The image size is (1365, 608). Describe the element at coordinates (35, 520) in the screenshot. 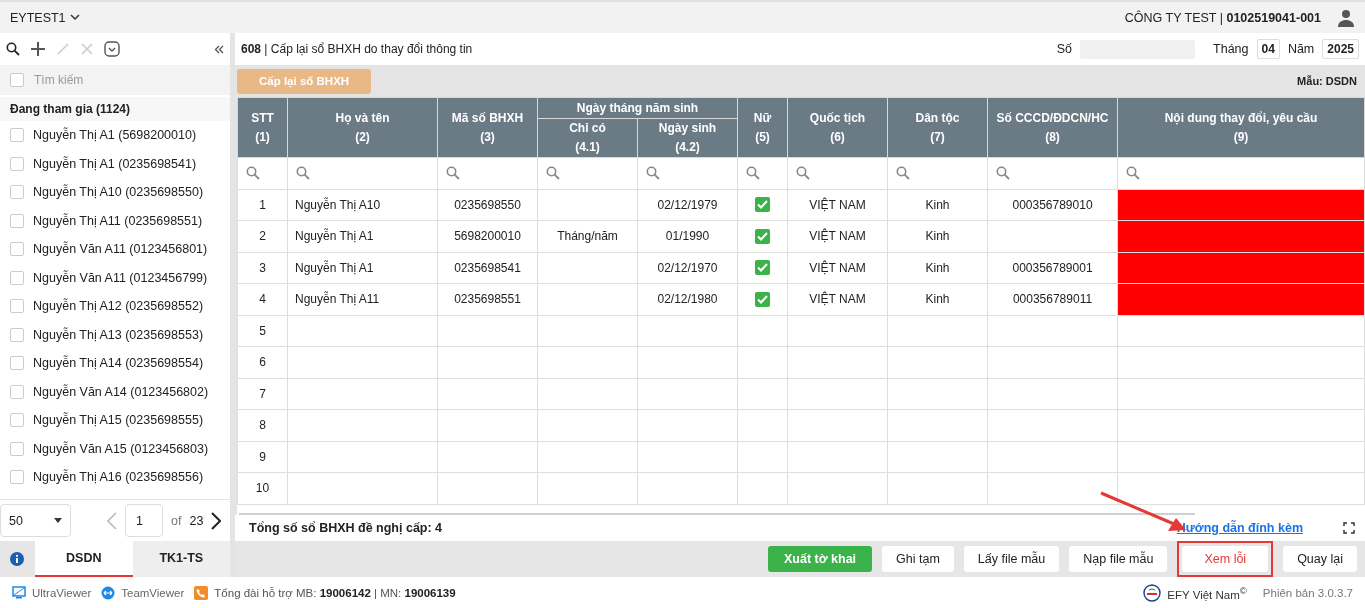

I see `page-size-select: 50` at that location.